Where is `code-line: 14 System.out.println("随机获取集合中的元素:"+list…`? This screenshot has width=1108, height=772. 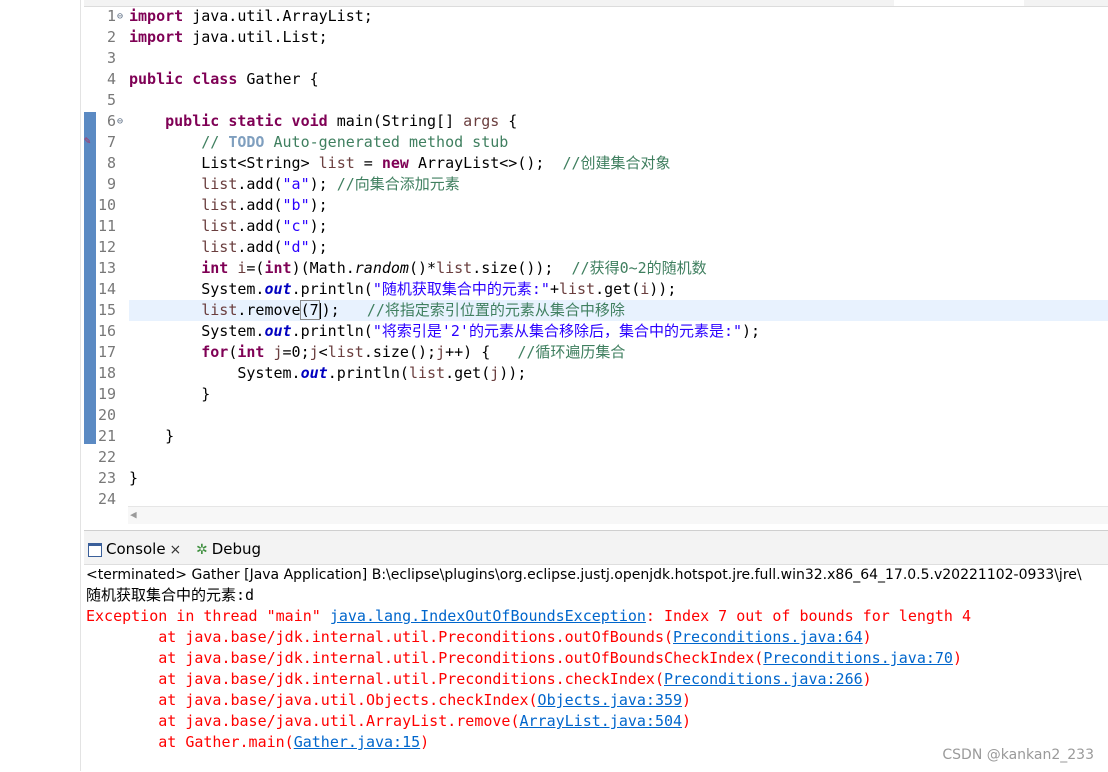 code-line: 14 System.out.println("随机获取集合中的元素:"+list… is located at coordinates (596, 289).